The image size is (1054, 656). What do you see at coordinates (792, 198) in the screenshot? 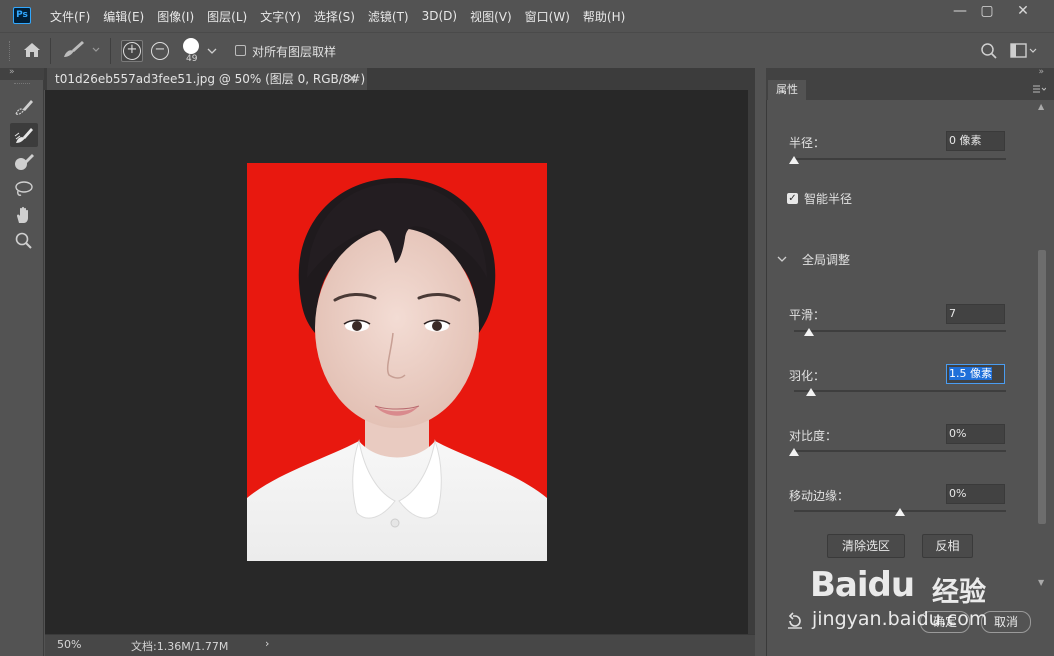
I see `smart-radius-checkbox: ✓` at bounding box center [792, 198].